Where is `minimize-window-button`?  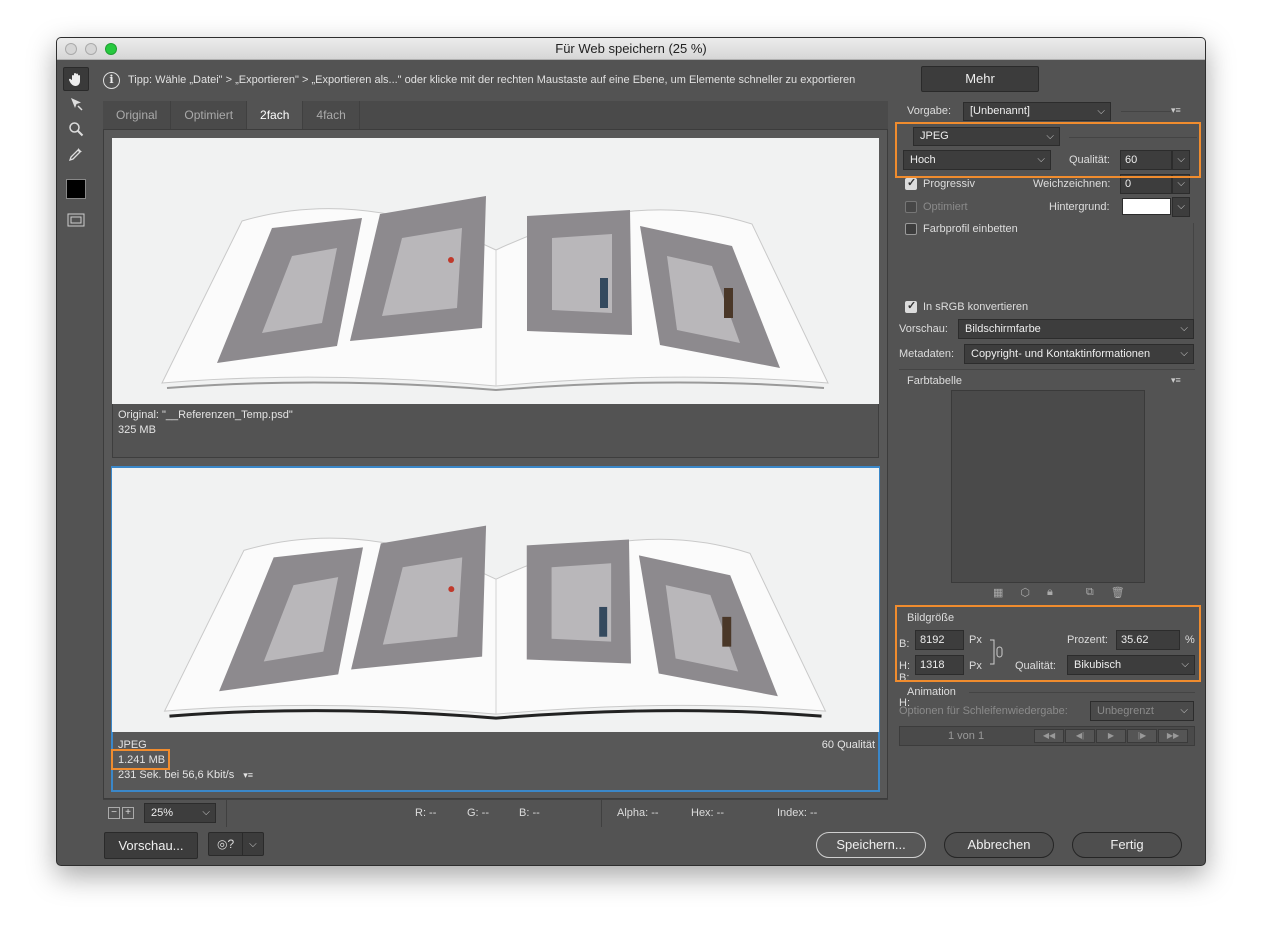 minimize-window-button is located at coordinates (91, 49).